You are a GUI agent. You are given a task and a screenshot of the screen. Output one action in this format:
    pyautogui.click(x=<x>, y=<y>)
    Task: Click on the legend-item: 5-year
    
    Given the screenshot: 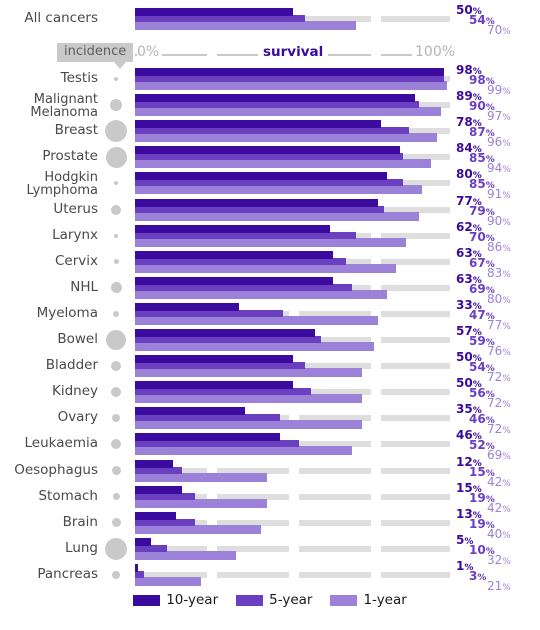 What is the action you would take?
    pyautogui.click(x=274, y=600)
    